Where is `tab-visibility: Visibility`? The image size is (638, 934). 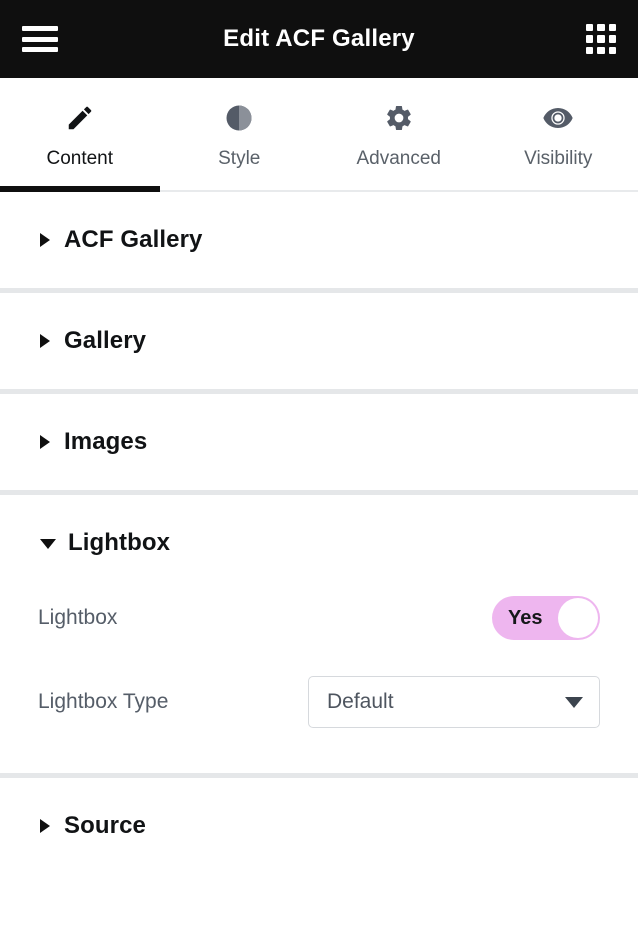
tab-visibility: Visibility is located at coordinates (558, 134).